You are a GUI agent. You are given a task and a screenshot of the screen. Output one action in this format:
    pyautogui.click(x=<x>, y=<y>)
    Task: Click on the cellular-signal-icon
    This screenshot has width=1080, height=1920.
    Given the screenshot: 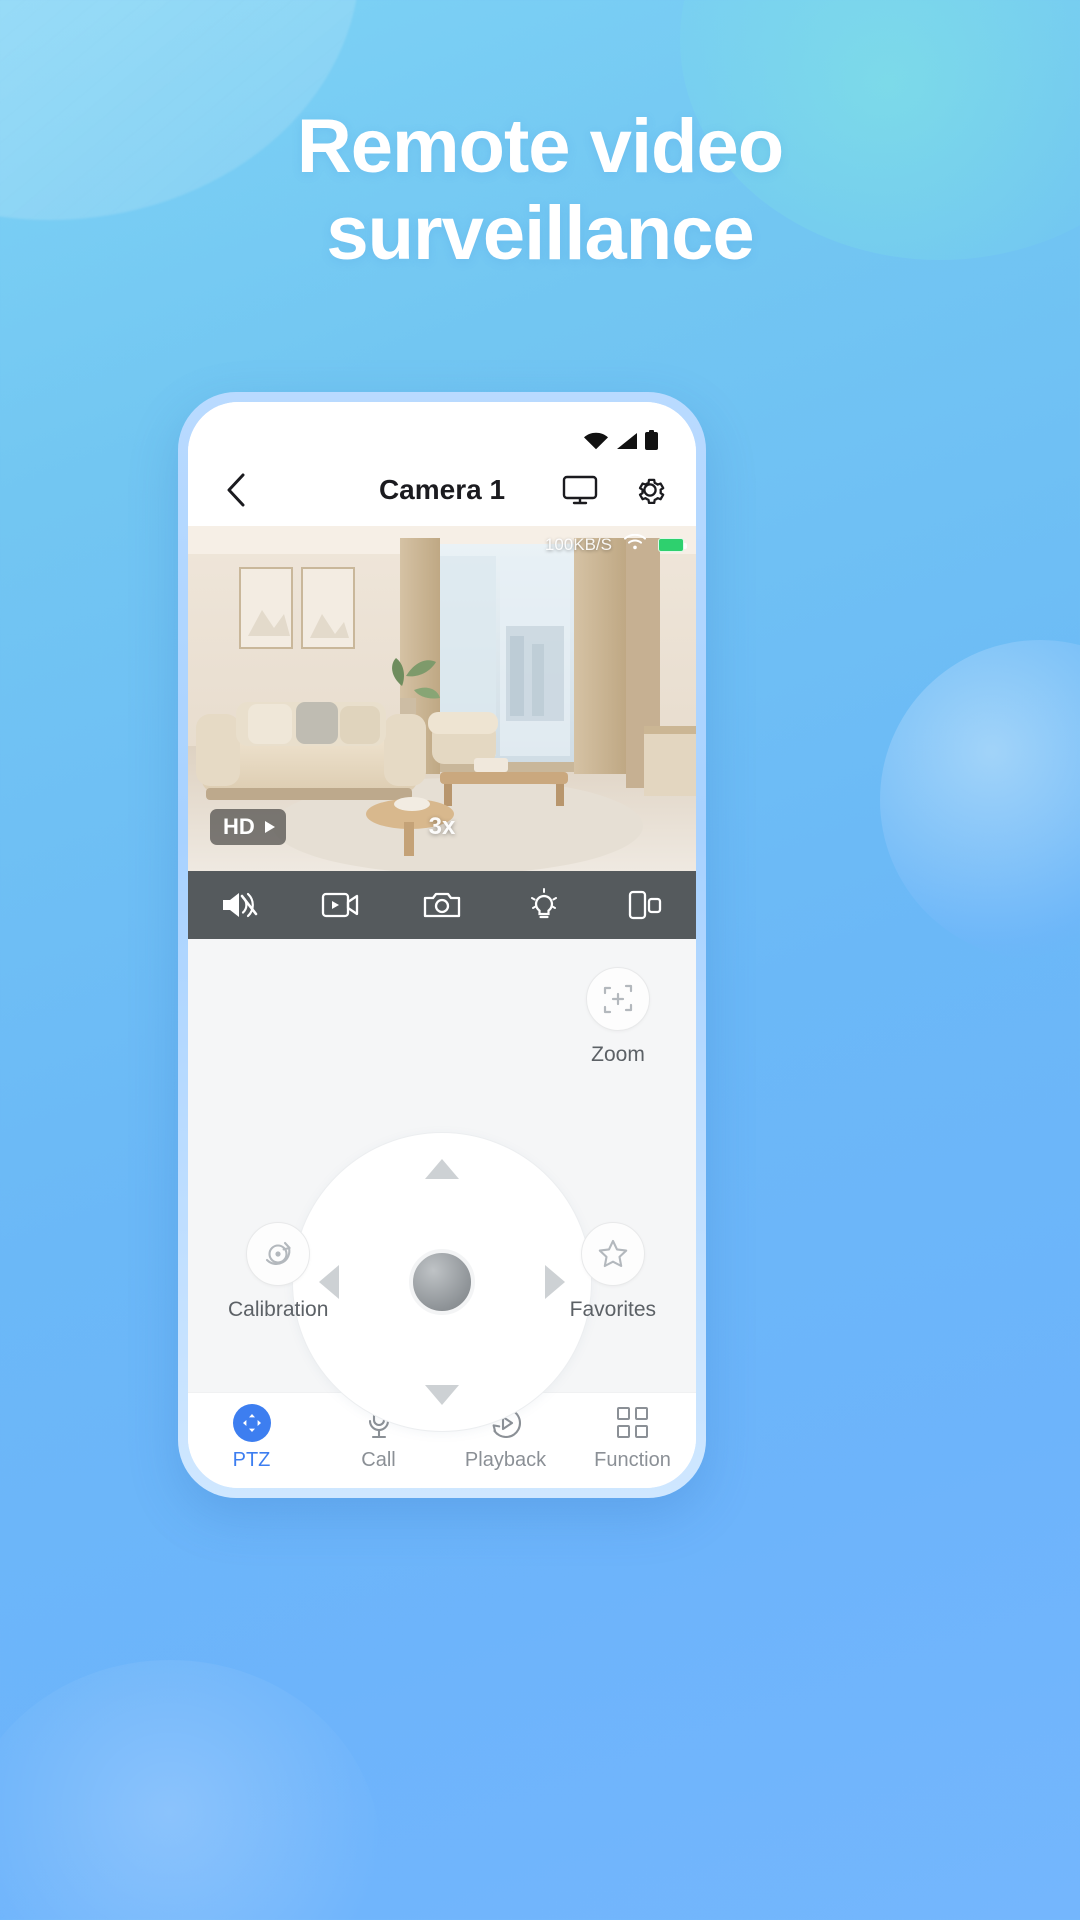 What is the action you would take?
    pyautogui.click(x=627, y=441)
    